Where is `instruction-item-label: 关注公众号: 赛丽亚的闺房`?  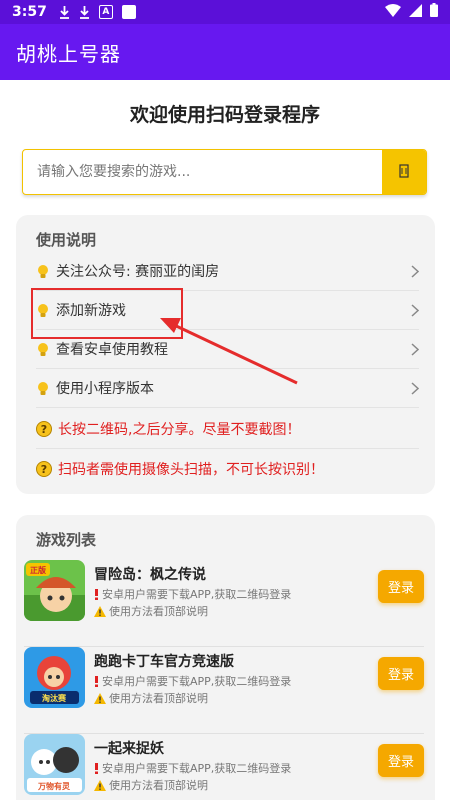 instruction-item-label: 关注公众号: 赛丽亚的闺房 is located at coordinates (138, 272).